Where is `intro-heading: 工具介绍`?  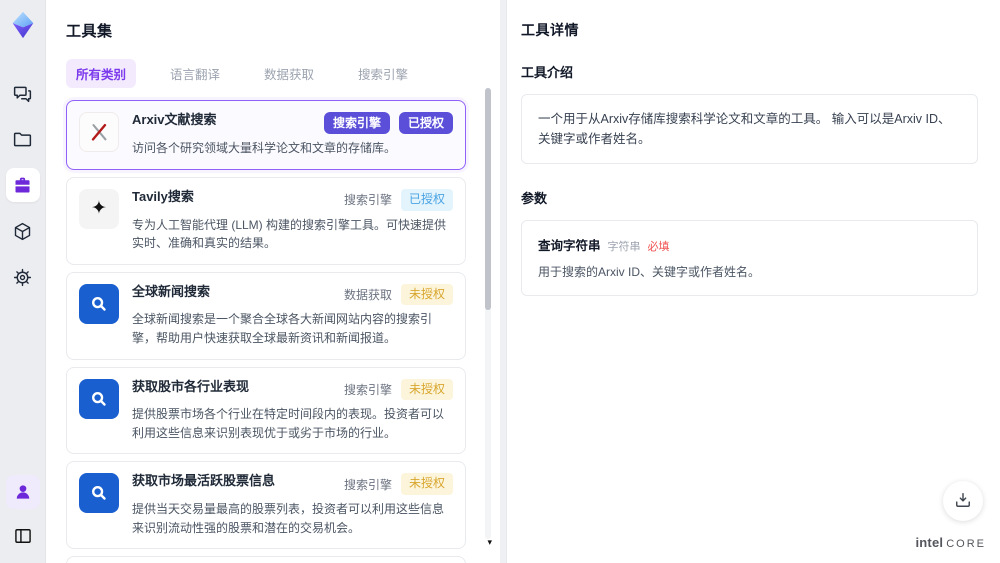 intro-heading: 工具介绍 is located at coordinates (547, 72).